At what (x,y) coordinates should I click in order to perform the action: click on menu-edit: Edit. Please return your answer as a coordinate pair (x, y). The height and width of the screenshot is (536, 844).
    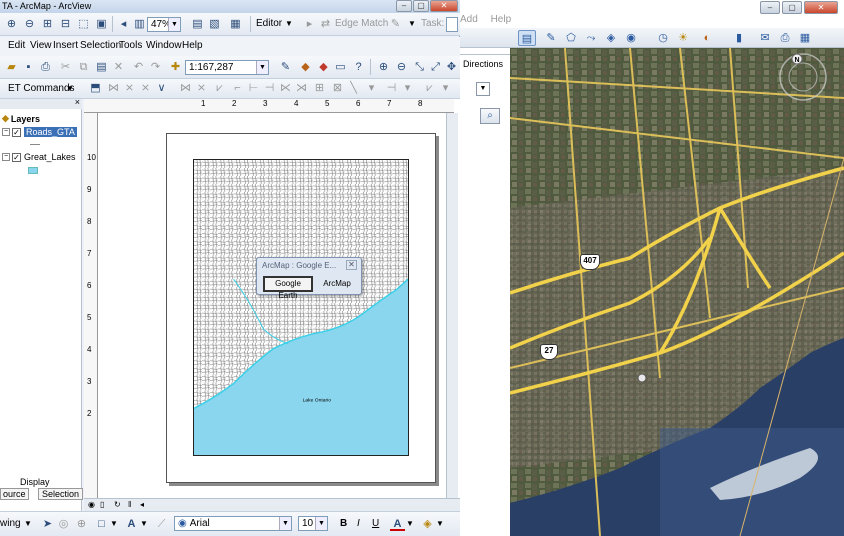
    Looking at the image, I should click on (16, 45).